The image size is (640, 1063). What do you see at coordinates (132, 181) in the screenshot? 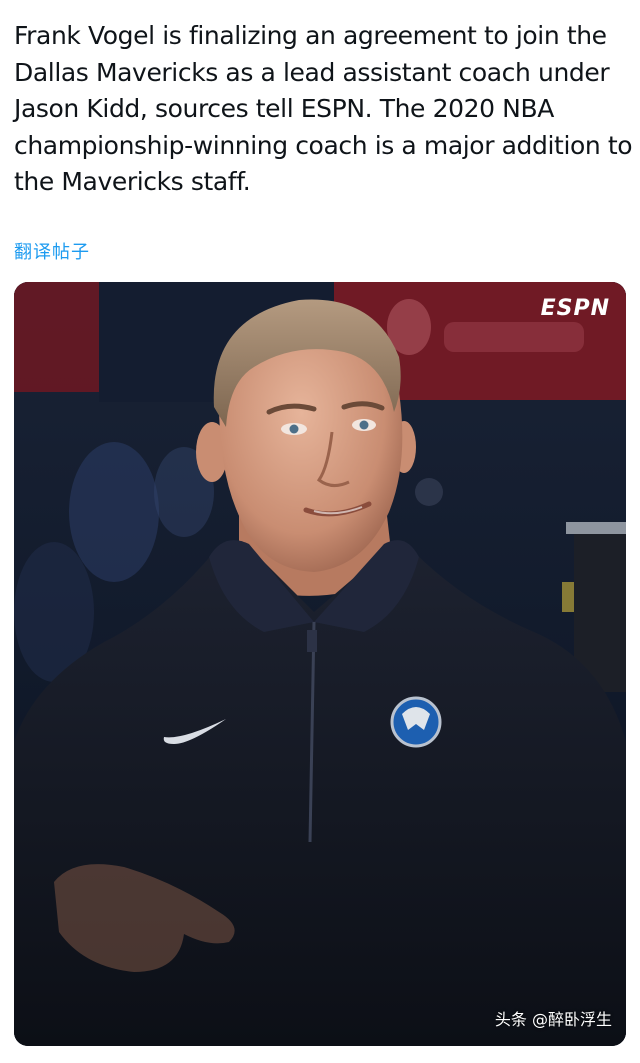
I see `tweet-text-line: the Mavericks staff.` at bounding box center [132, 181].